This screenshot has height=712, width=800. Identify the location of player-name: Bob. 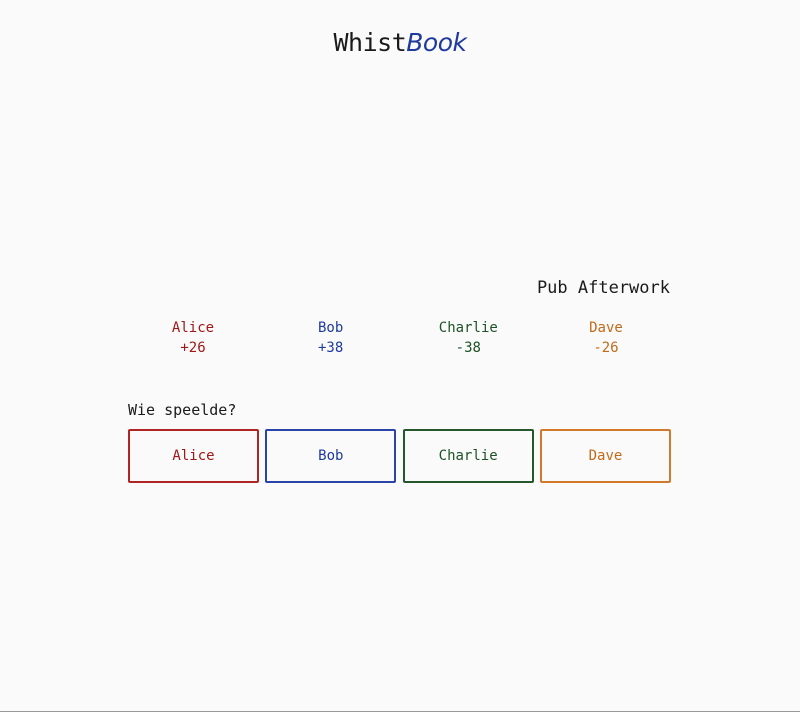
(331, 328).